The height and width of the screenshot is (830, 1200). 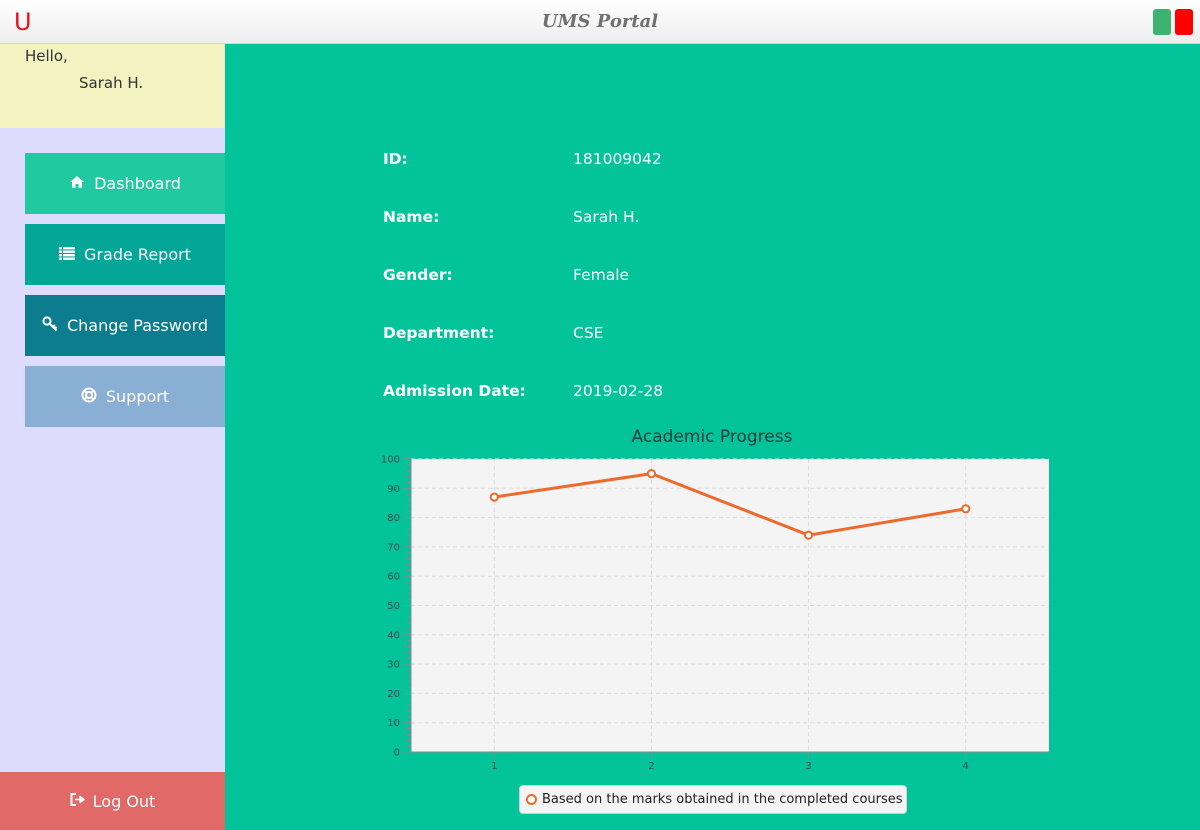 What do you see at coordinates (137, 183) in the screenshot?
I see `dashboard-label: Dashboard` at bounding box center [137, 183].